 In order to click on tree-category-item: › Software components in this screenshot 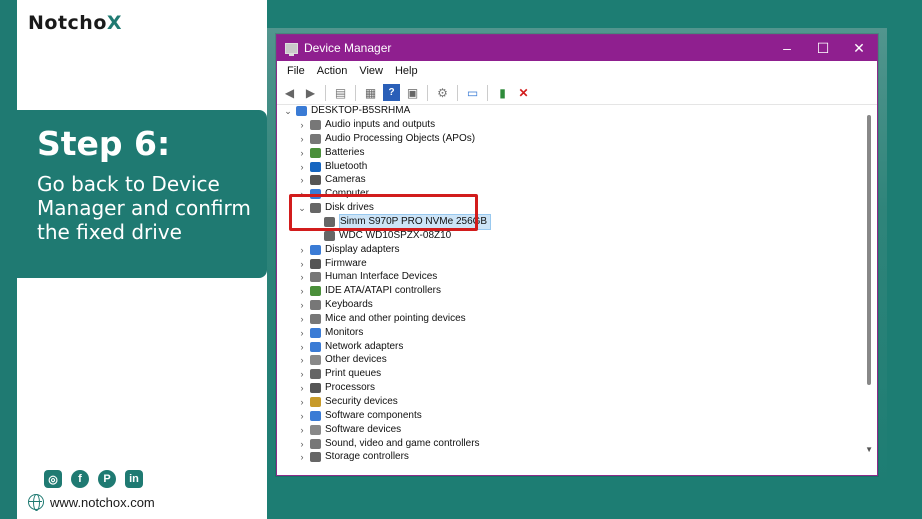, I will do `click(359, 416)`.